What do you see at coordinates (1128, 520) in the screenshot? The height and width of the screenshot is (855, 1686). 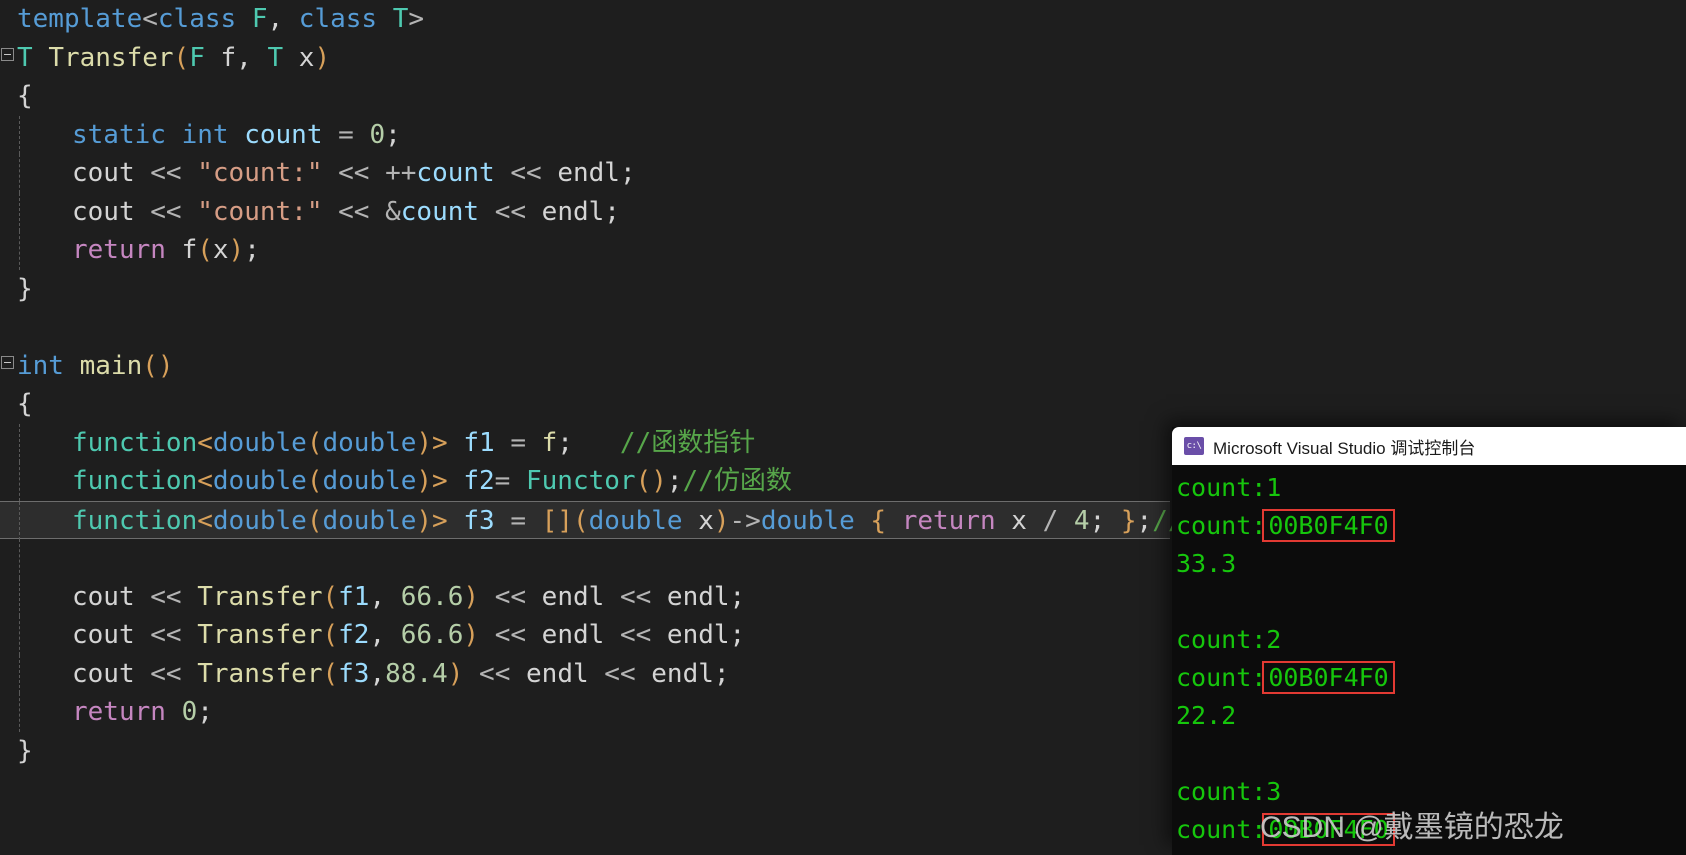 I see `code-token: }` at bounding box center [1128, 520].